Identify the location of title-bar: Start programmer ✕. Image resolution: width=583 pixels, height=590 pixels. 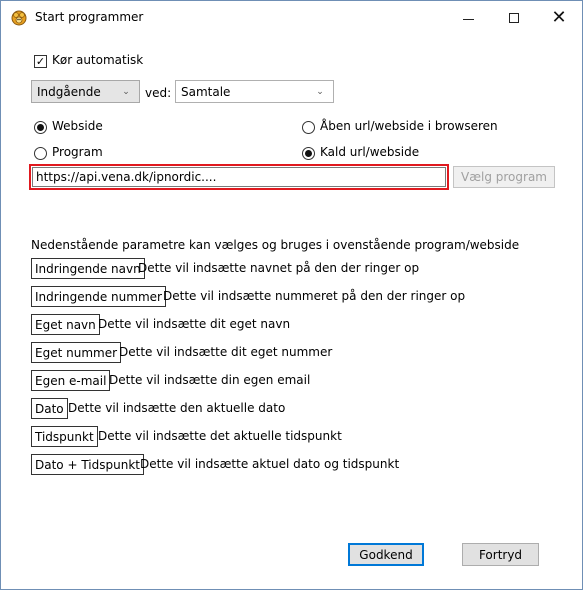
(291, 18).